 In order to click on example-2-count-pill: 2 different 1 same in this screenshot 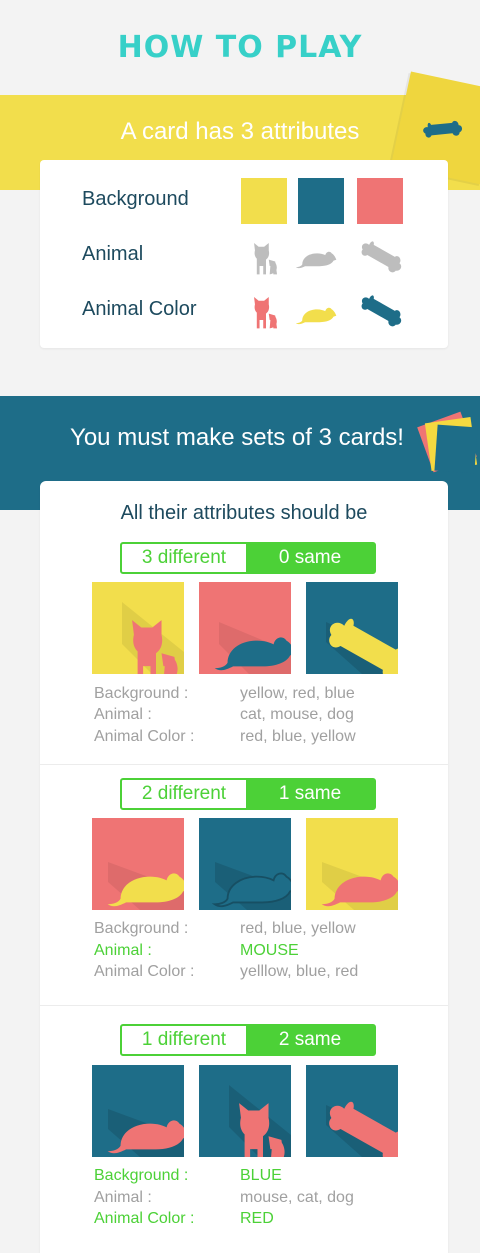, I will do `click(248, 794)`.